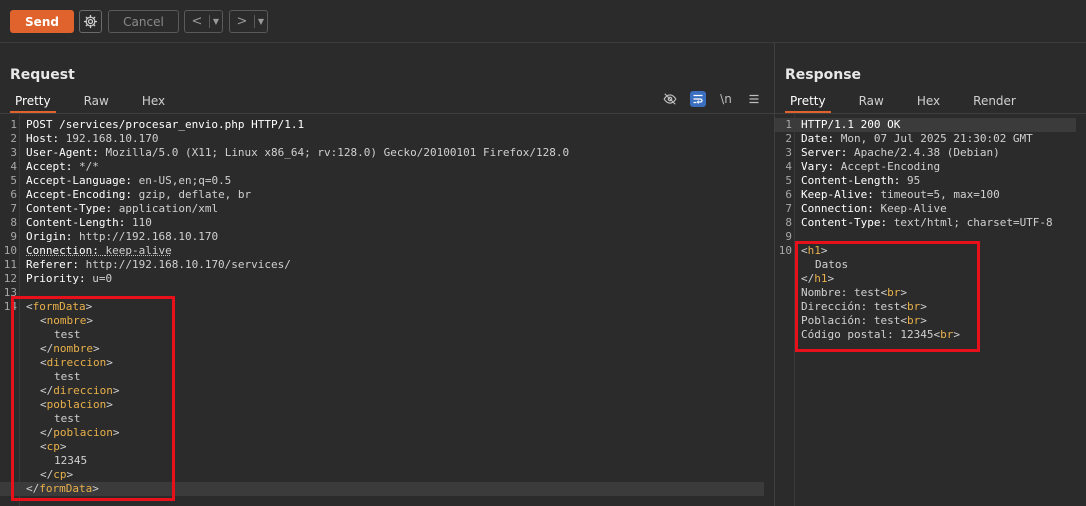 The width and height of the screenshot is (1086, 506). I want to click on code-line: 7 Connection: Keep-Alive, so click(925, 209).